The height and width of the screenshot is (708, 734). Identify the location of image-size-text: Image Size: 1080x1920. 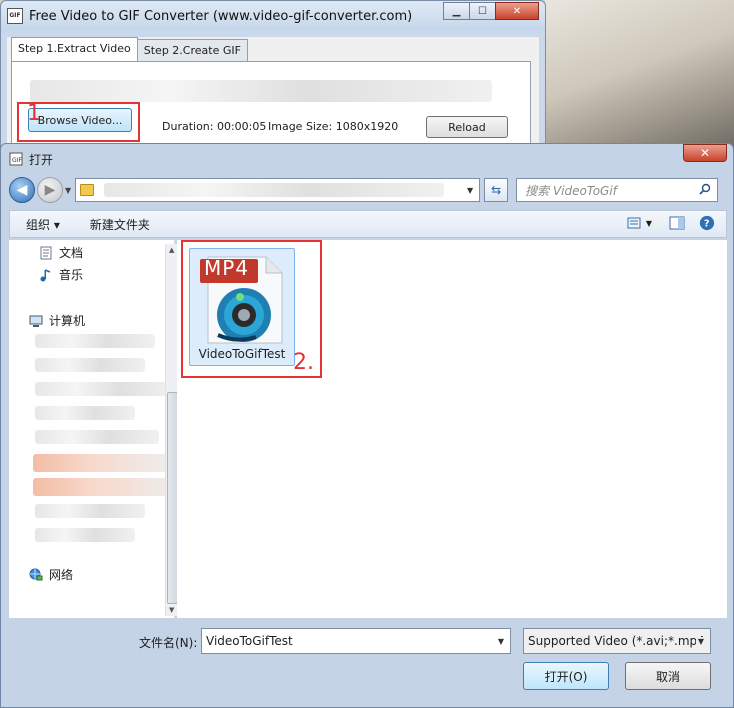
(333, 126).